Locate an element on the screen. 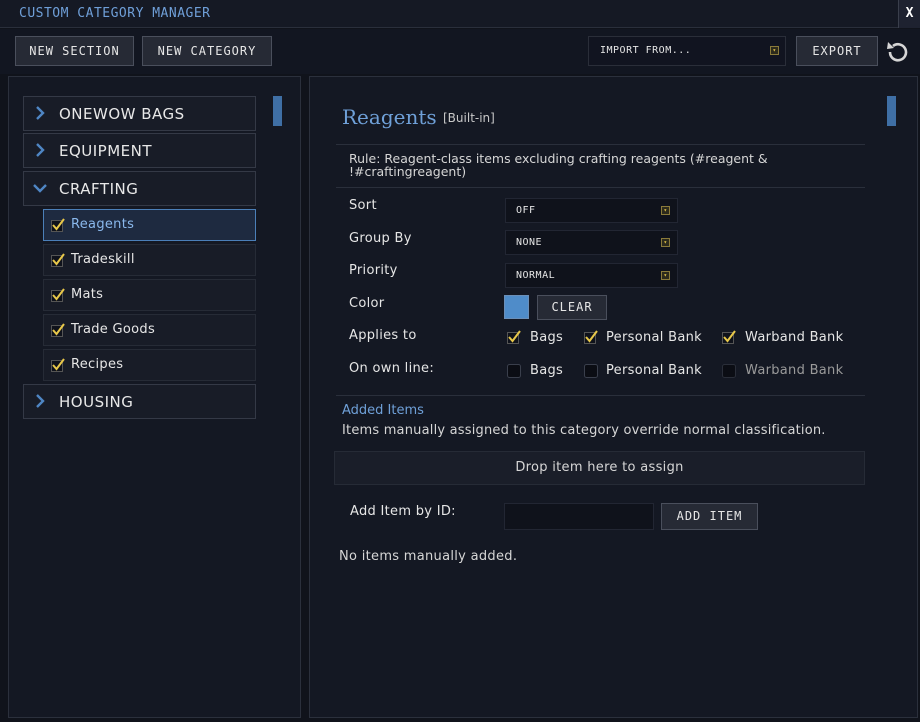 The width and height of the screenshot is (920, 722). category-label: Mats is located at coordinates (87, 294).